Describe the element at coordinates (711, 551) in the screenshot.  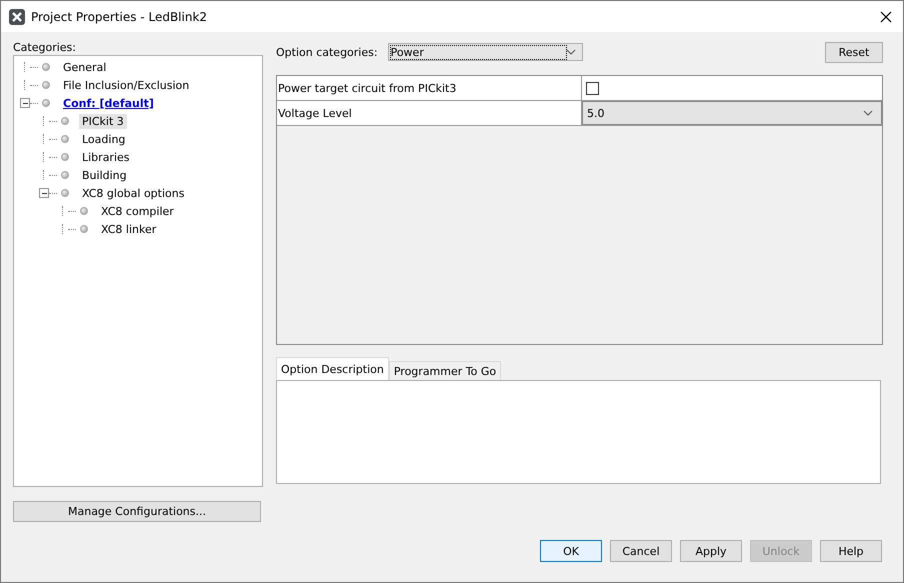
I see `dialog-button: Apply` at that location.